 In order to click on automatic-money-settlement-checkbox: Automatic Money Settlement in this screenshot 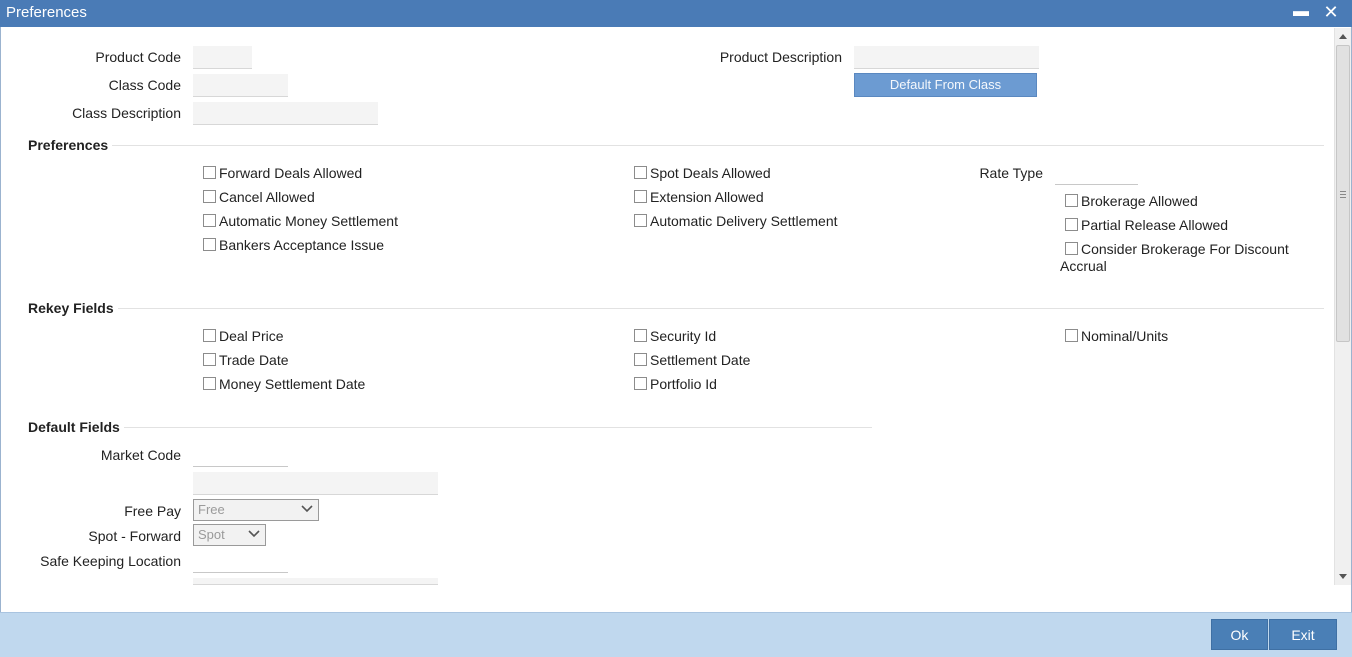, I will do `click(300, 221)`.